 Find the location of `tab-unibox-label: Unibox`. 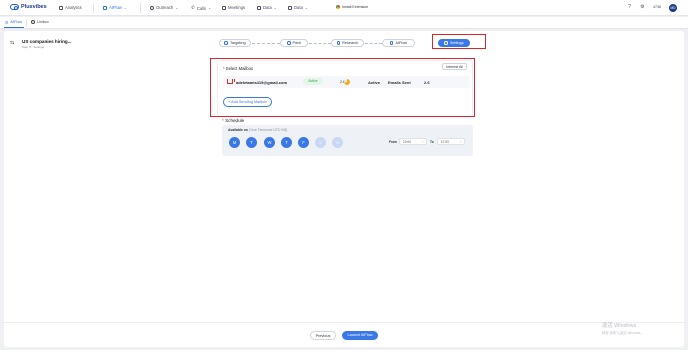

tab-unibox-label: Unibox is located at coordinates (43, 21).